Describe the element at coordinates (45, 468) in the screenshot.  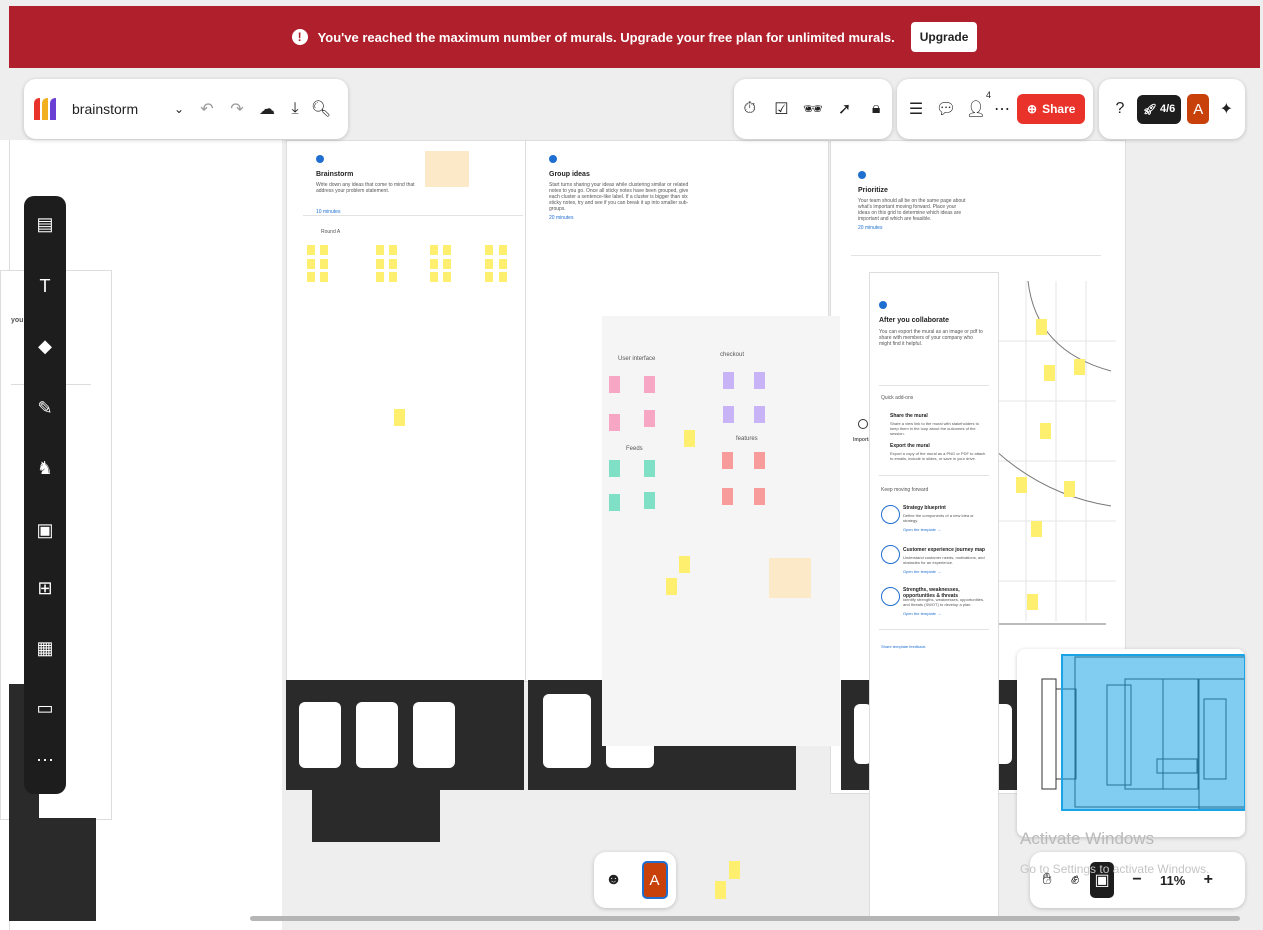
I see `llama-icon: ♞` at that location.